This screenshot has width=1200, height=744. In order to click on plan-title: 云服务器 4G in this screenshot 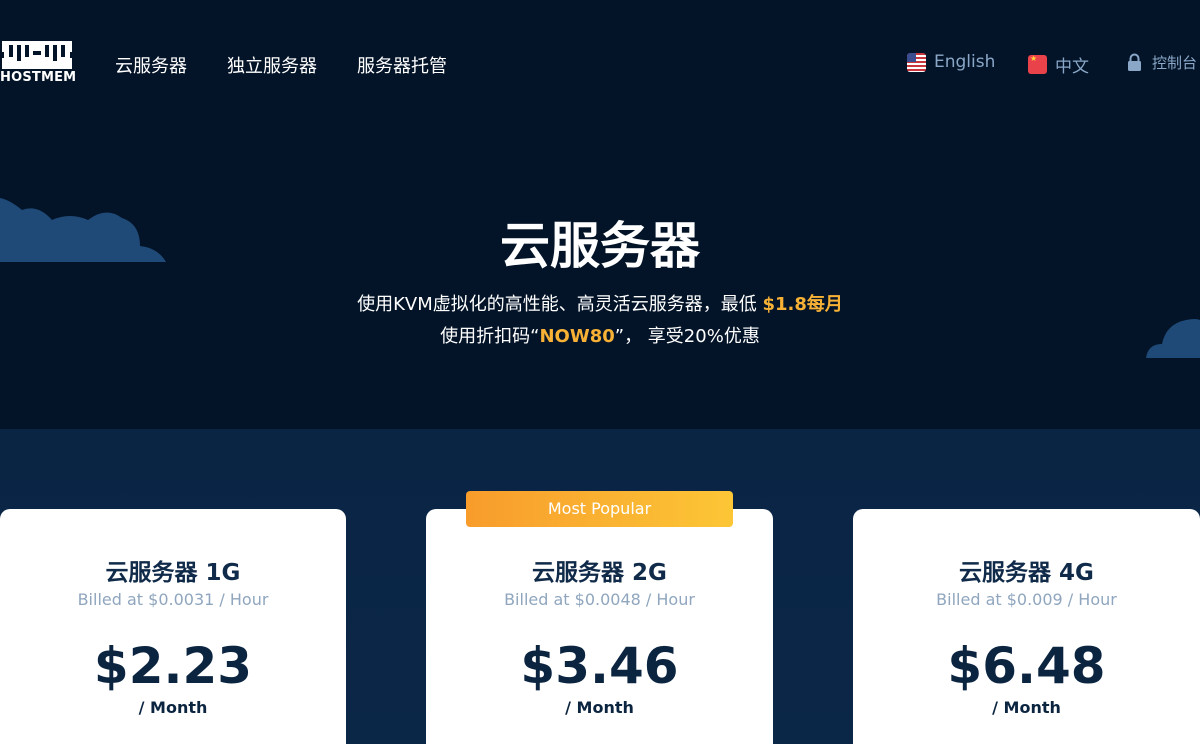, I will do `click(1026, 573)`.